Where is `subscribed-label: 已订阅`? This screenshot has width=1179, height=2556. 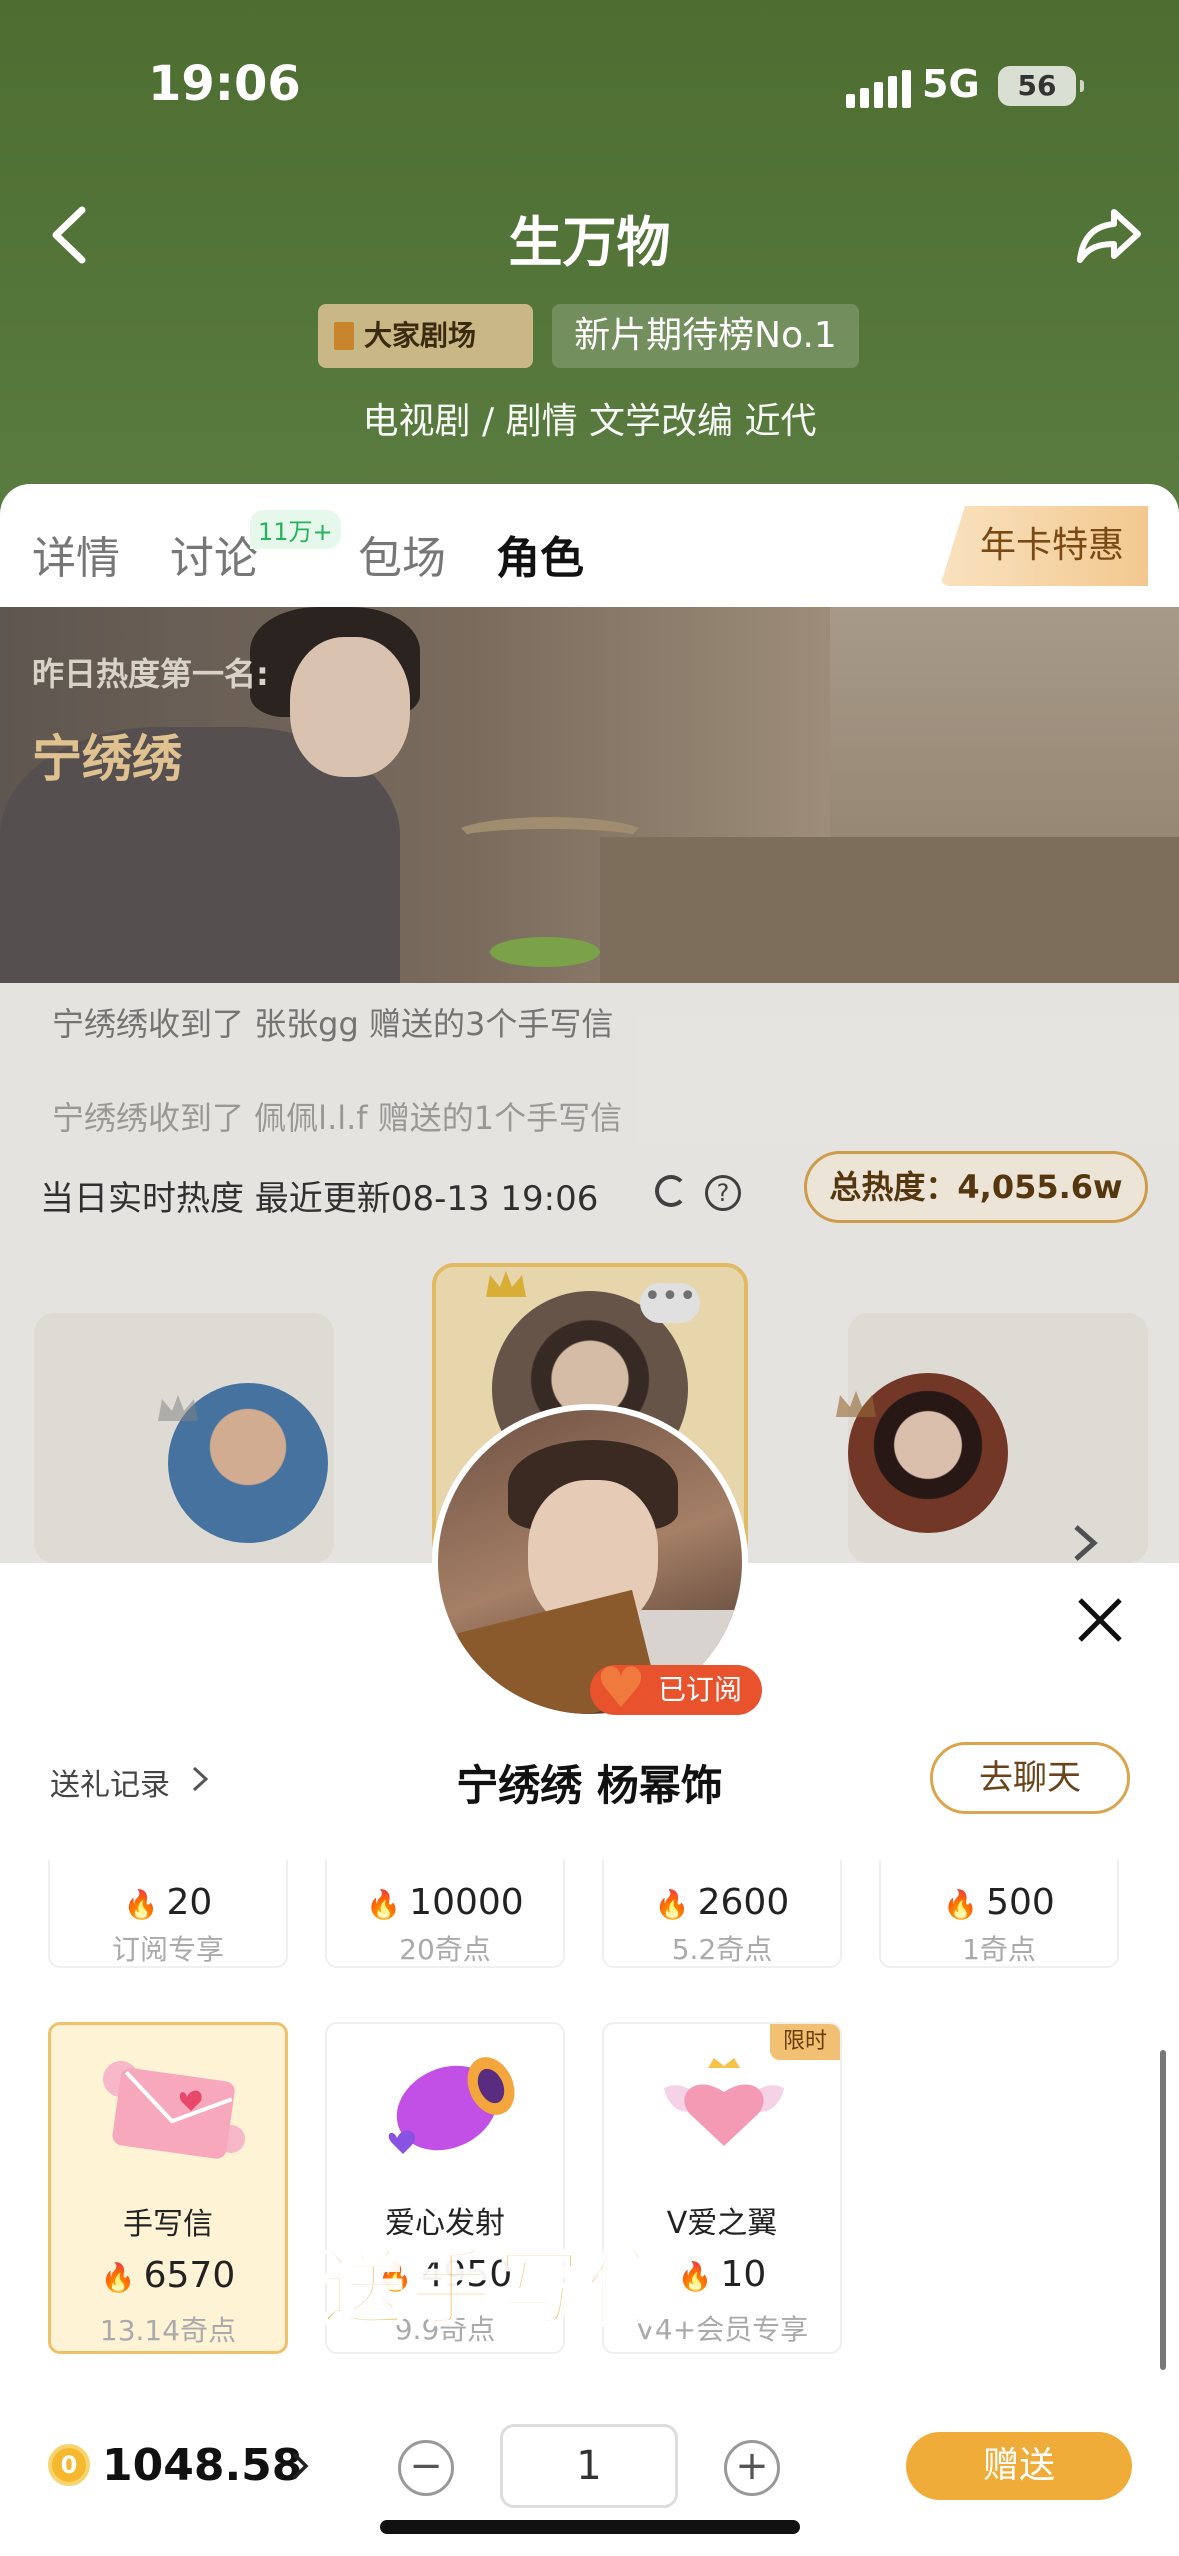 subscribed-label: 已订阅 is located at coordinates (699, 1689).